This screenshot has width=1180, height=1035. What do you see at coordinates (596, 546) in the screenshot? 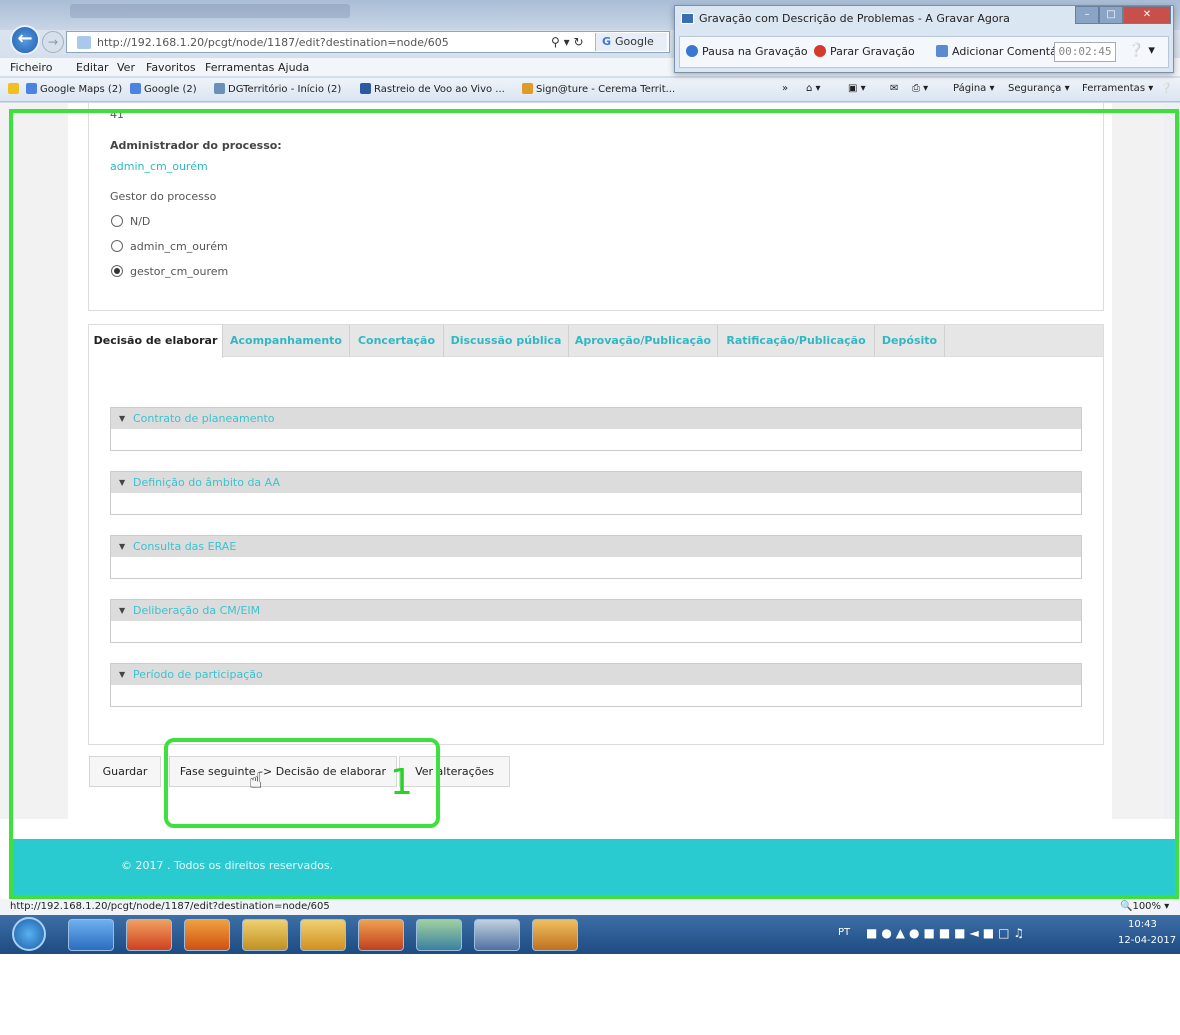
I see `section-header: ▼ Consulta das ERAE` at bounding box center [596, 546].